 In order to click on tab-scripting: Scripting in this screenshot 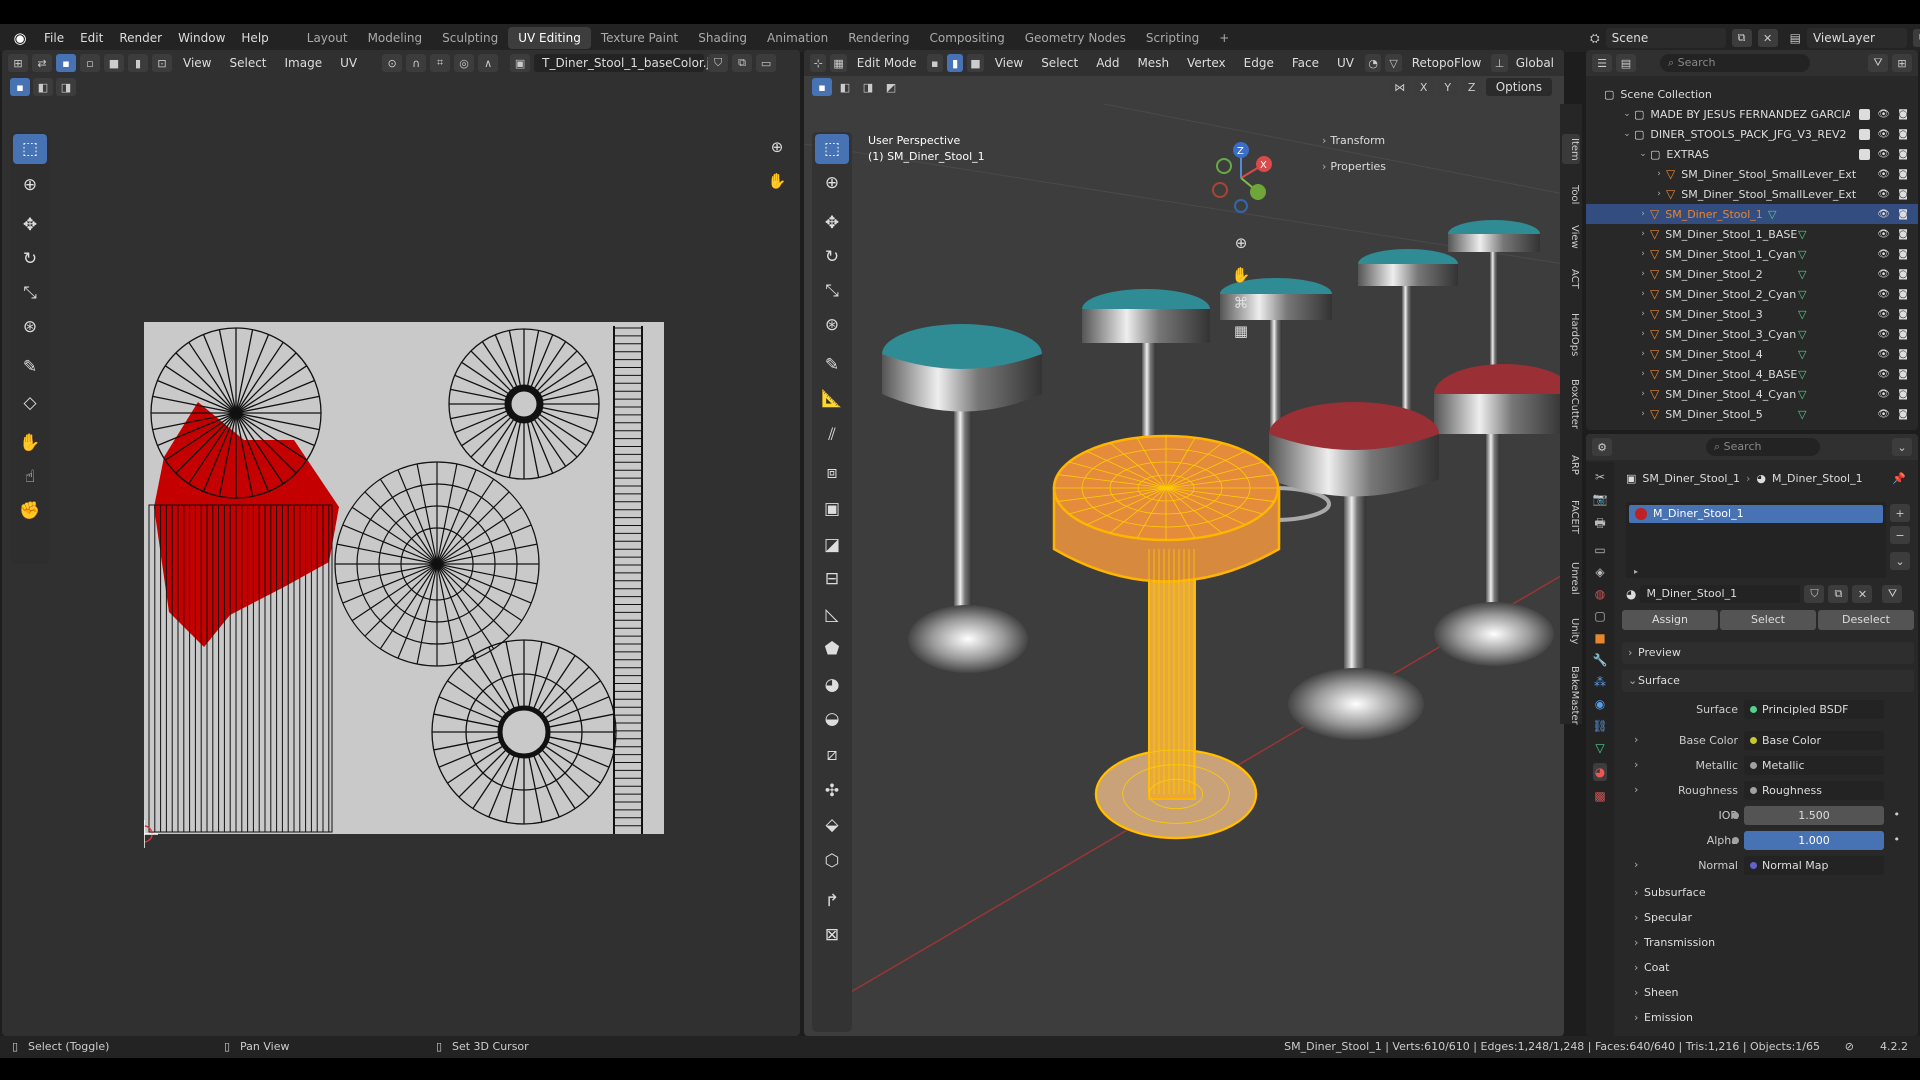, I will do `click(1172, 38)`.